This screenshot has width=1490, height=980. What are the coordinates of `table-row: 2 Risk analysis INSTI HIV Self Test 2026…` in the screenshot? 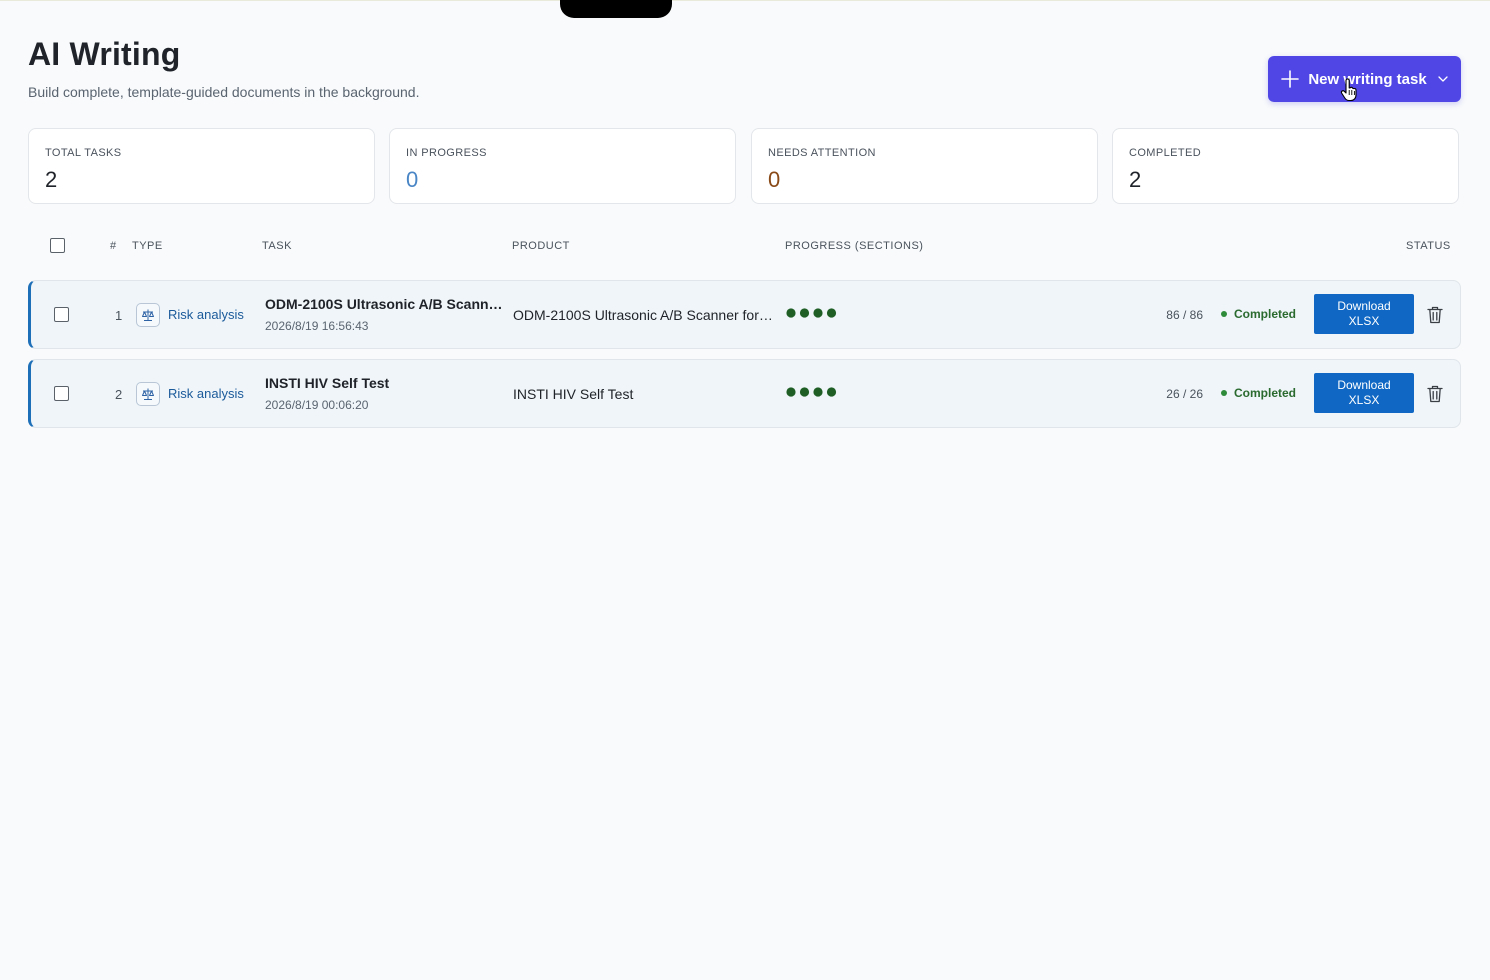 It's located at (744, 393).